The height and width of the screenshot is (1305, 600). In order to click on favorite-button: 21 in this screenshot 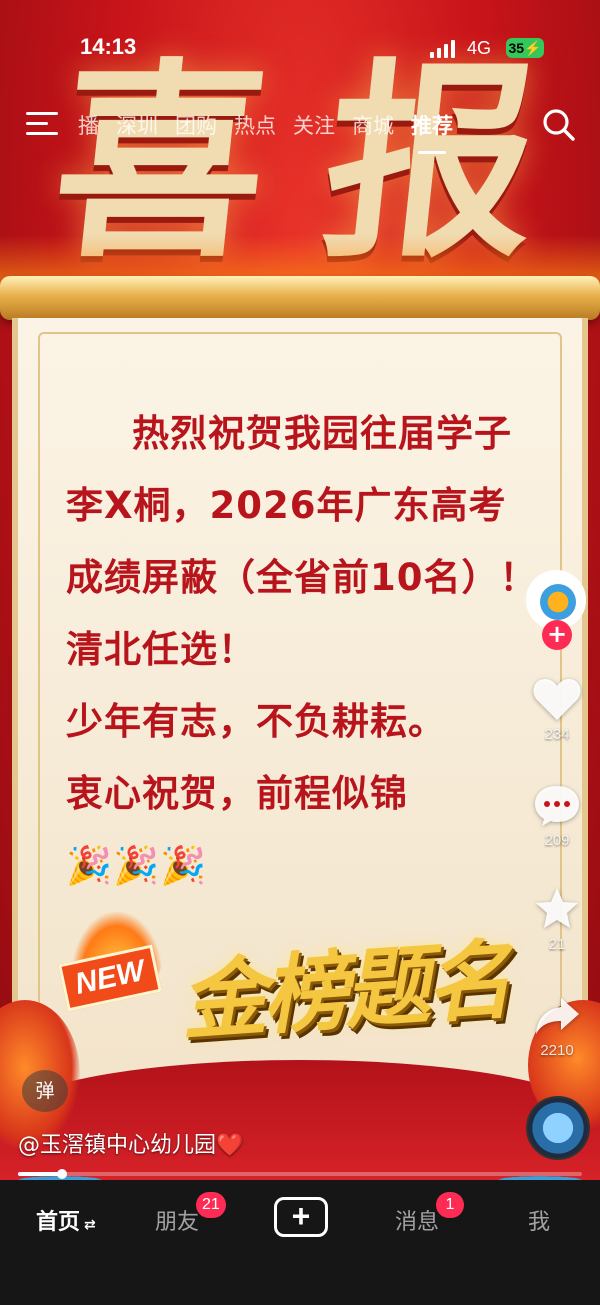, I will do `click(557, 919)`.